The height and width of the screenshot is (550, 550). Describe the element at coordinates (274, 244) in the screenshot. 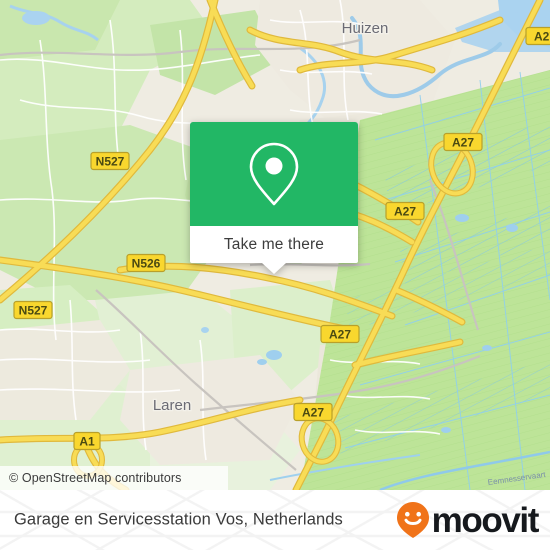

I see `take-me-there-label: Take me there` at that location.